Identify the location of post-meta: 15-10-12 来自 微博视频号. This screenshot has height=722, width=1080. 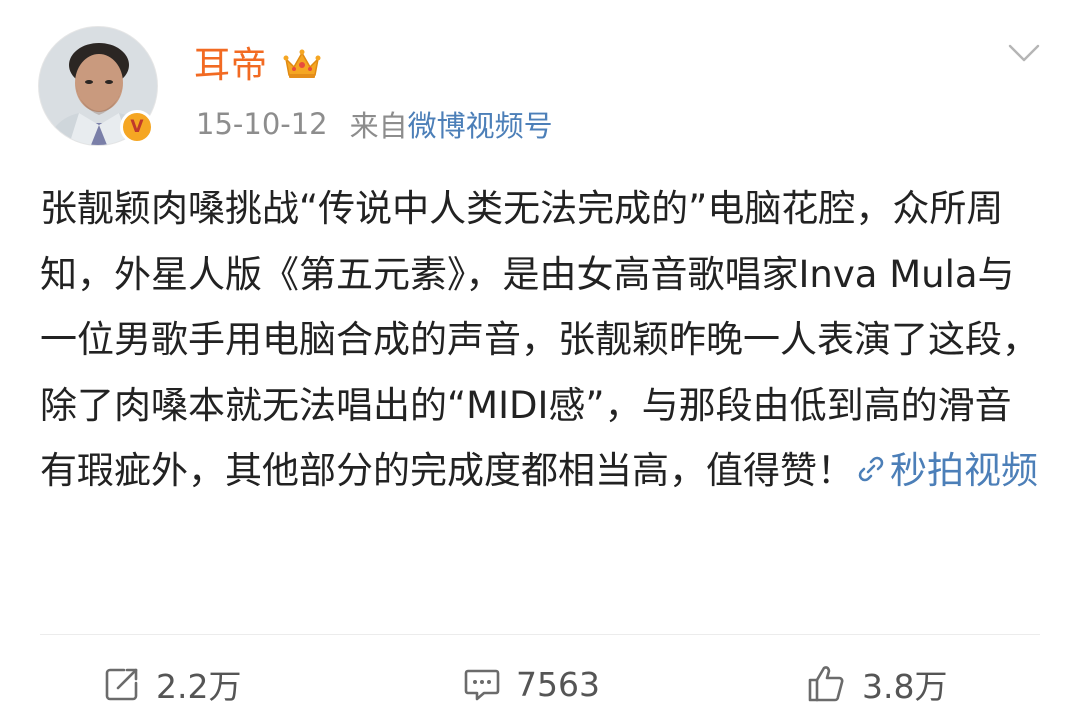
(374, 124).